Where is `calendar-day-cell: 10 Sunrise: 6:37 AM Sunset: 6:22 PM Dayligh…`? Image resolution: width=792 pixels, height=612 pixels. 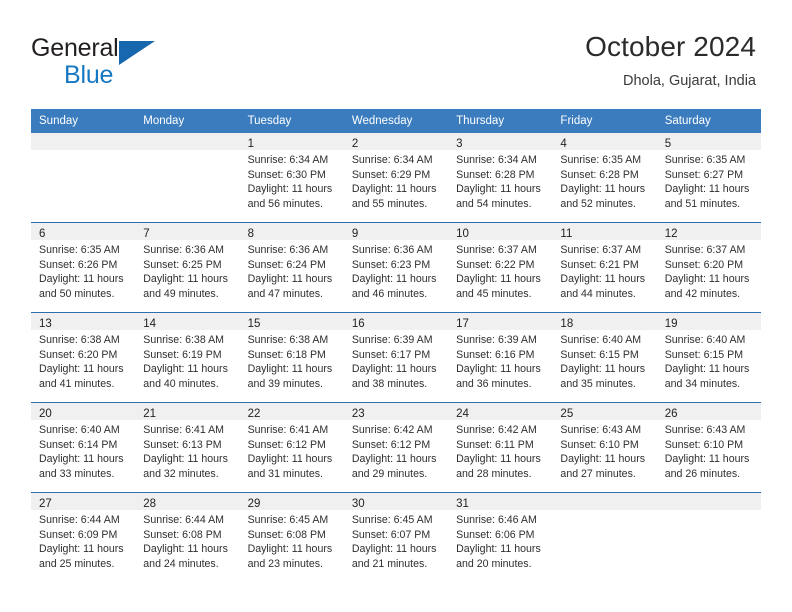 calendar-day-cell: 10 Sunrise: 6:37 AM Sunset: 6:22 PM Dayligh… is located at coordinates (500, 267).